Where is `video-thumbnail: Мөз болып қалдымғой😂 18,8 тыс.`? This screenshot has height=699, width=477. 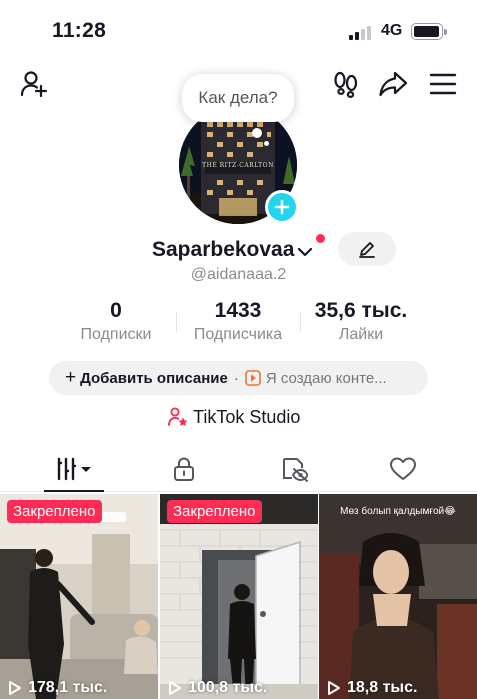
video-thumbnail: Мөз болып қалдымғой😂 18,8 тыс. is located at coordinates (398, 596).